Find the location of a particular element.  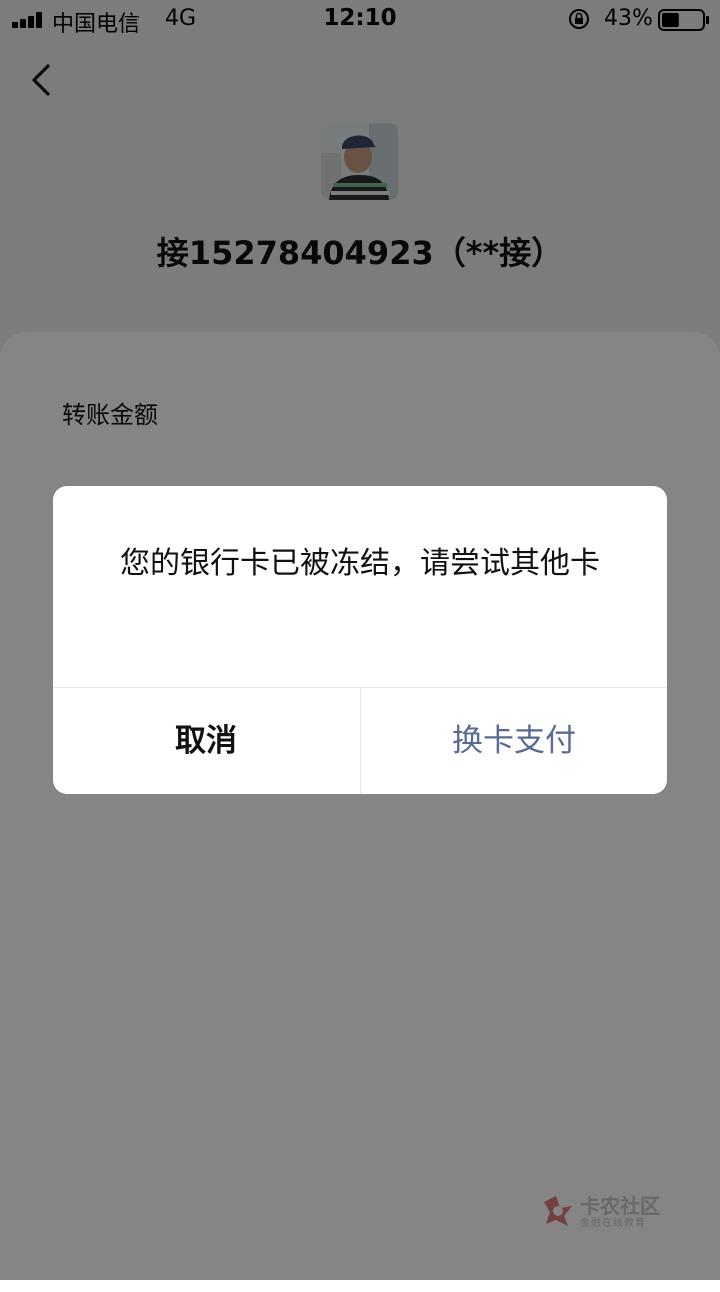

cancel-button: 取消 is located at coordinates (206, 741).